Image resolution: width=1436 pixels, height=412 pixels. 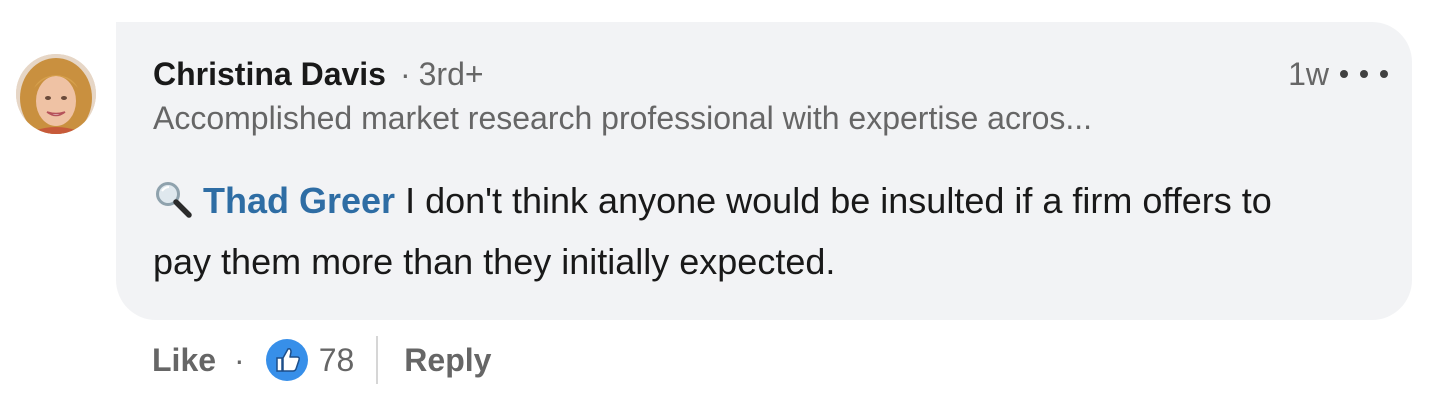 What do you see at coordinates (1364, 74) in the screenshot?
I see `more-options-icon` at bounding box center [1364, 74].